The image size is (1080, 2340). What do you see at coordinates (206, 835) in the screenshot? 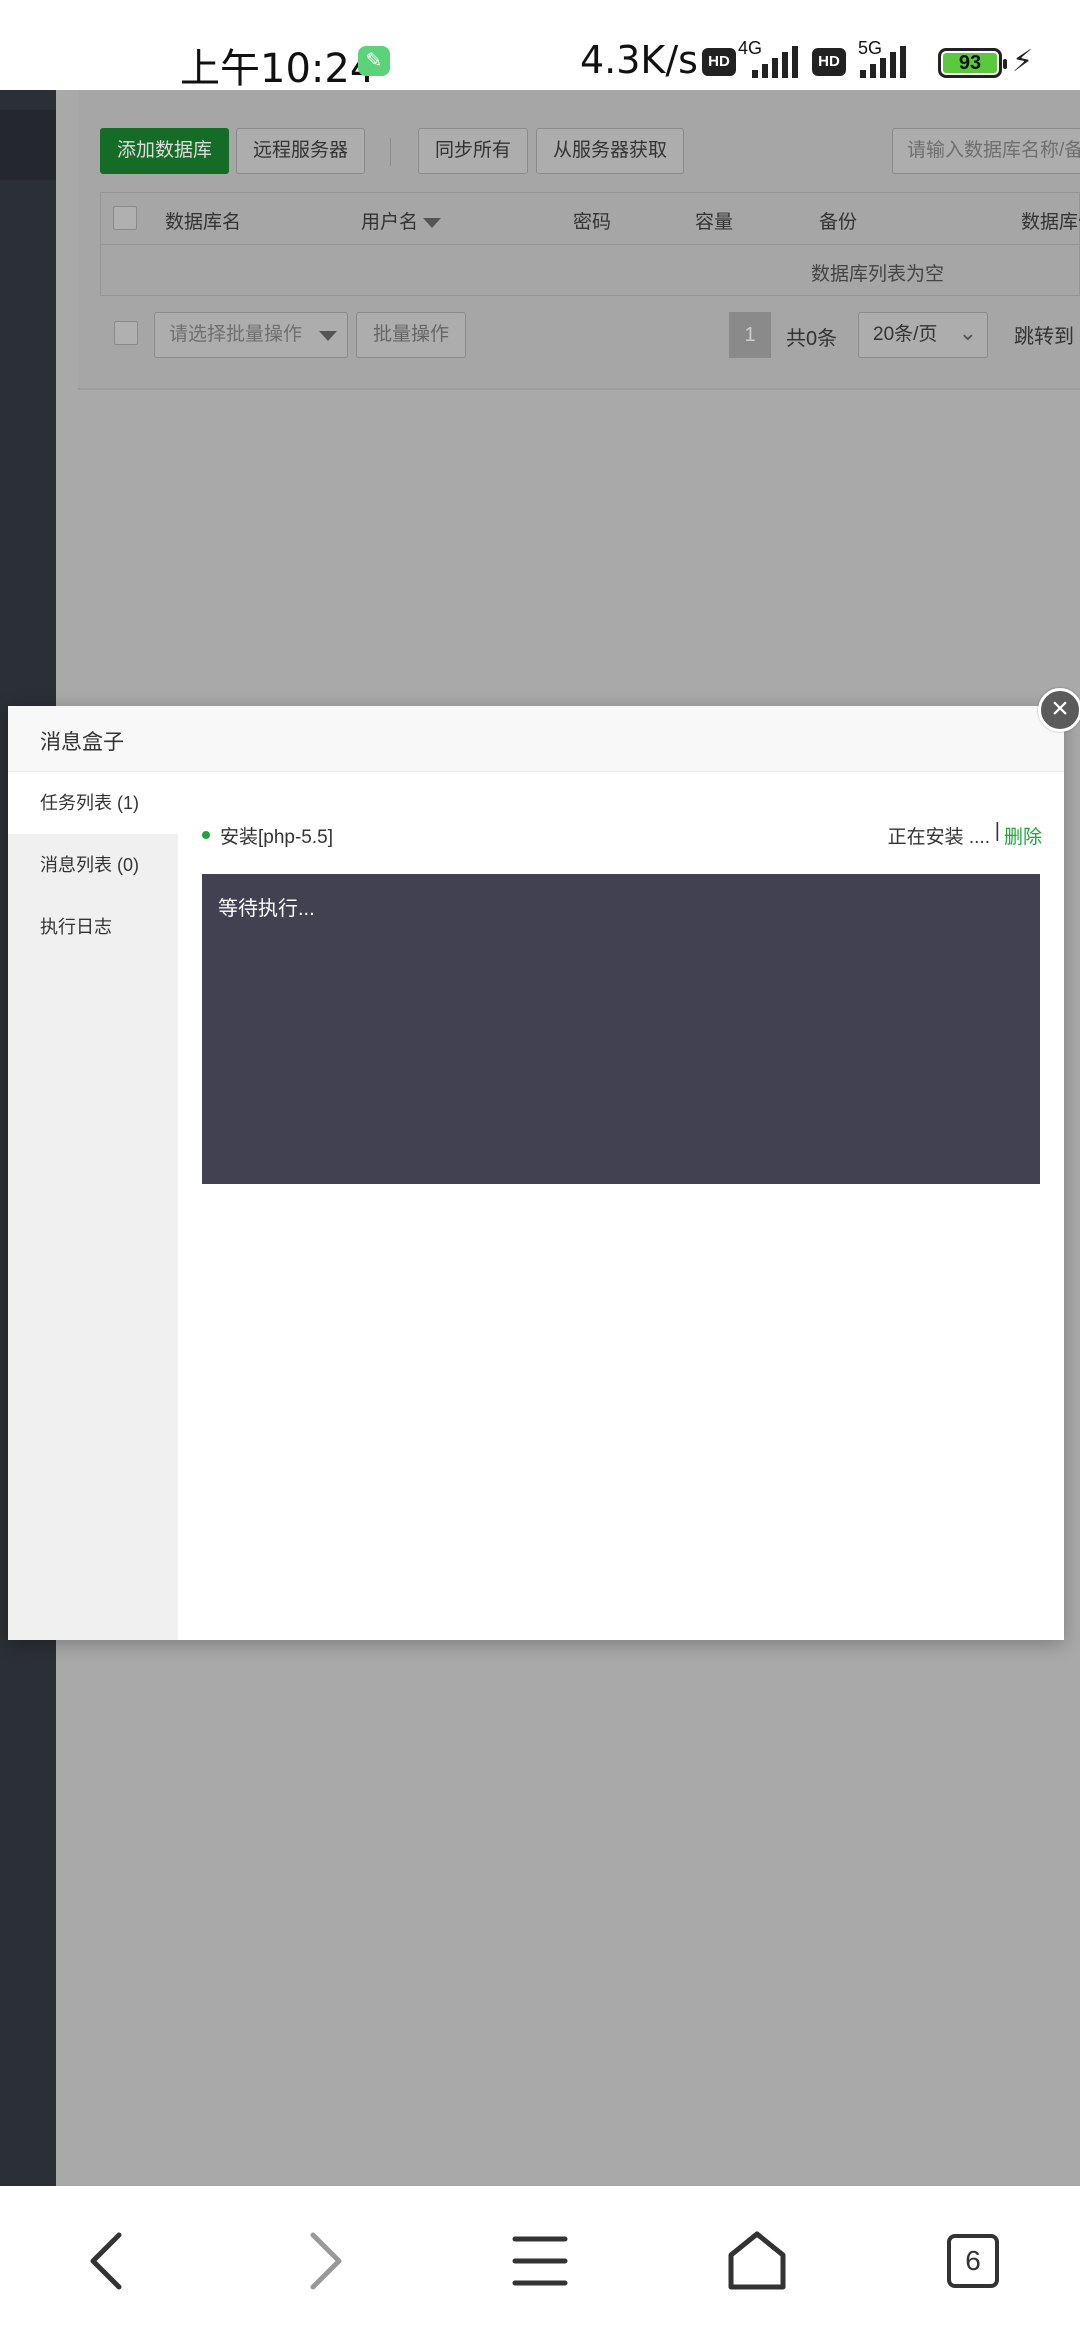
I see `task-status-dot` at bounding box center [206, 835].